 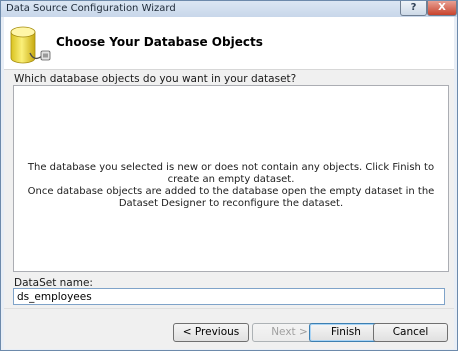 What do you see at coordinates (30, 45) in the screenshot?
I see `database-icon` at bounding box center [30, 45].